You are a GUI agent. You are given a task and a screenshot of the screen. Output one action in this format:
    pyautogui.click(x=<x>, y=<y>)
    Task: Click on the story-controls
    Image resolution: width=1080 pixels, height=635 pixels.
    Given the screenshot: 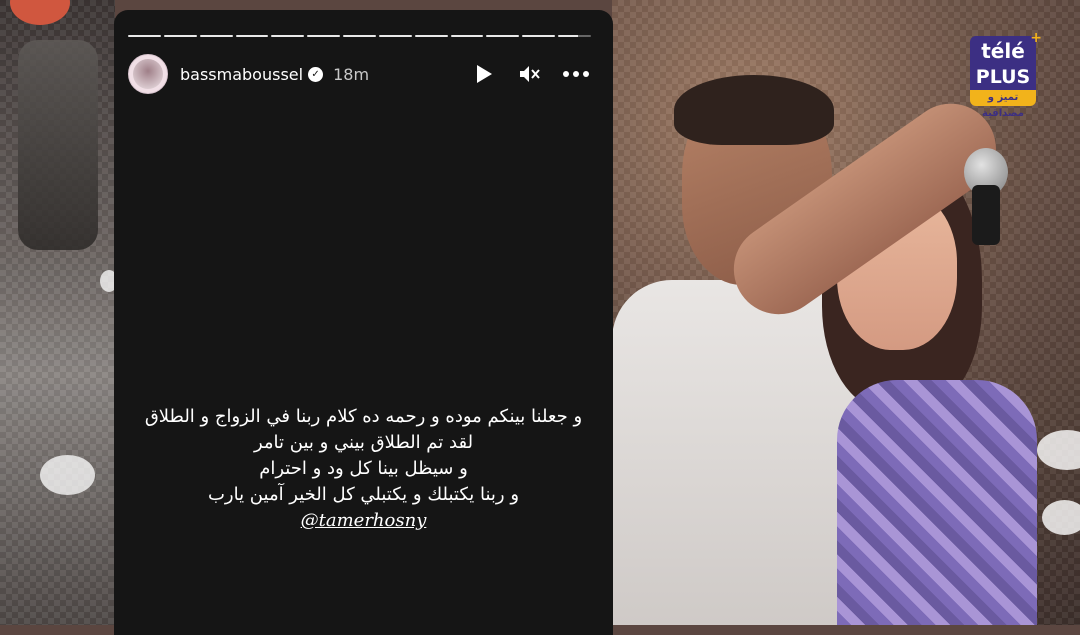 What is the action you would take?
    pyautogui.click(x=530, y=74)
    